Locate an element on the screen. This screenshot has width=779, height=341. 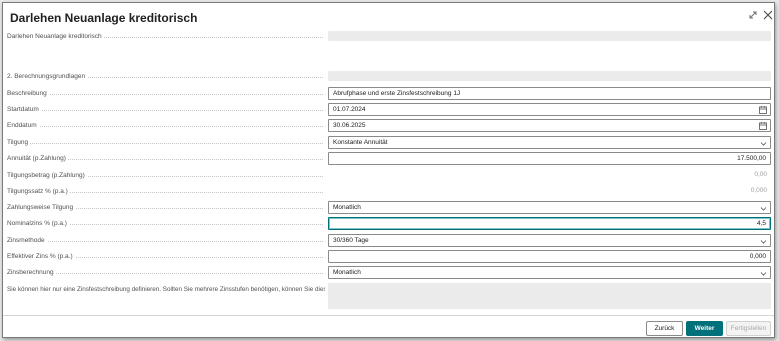
effektiver-zins-label: Effektiver Zins % (p.a.) is located at coordinates (165, 256).